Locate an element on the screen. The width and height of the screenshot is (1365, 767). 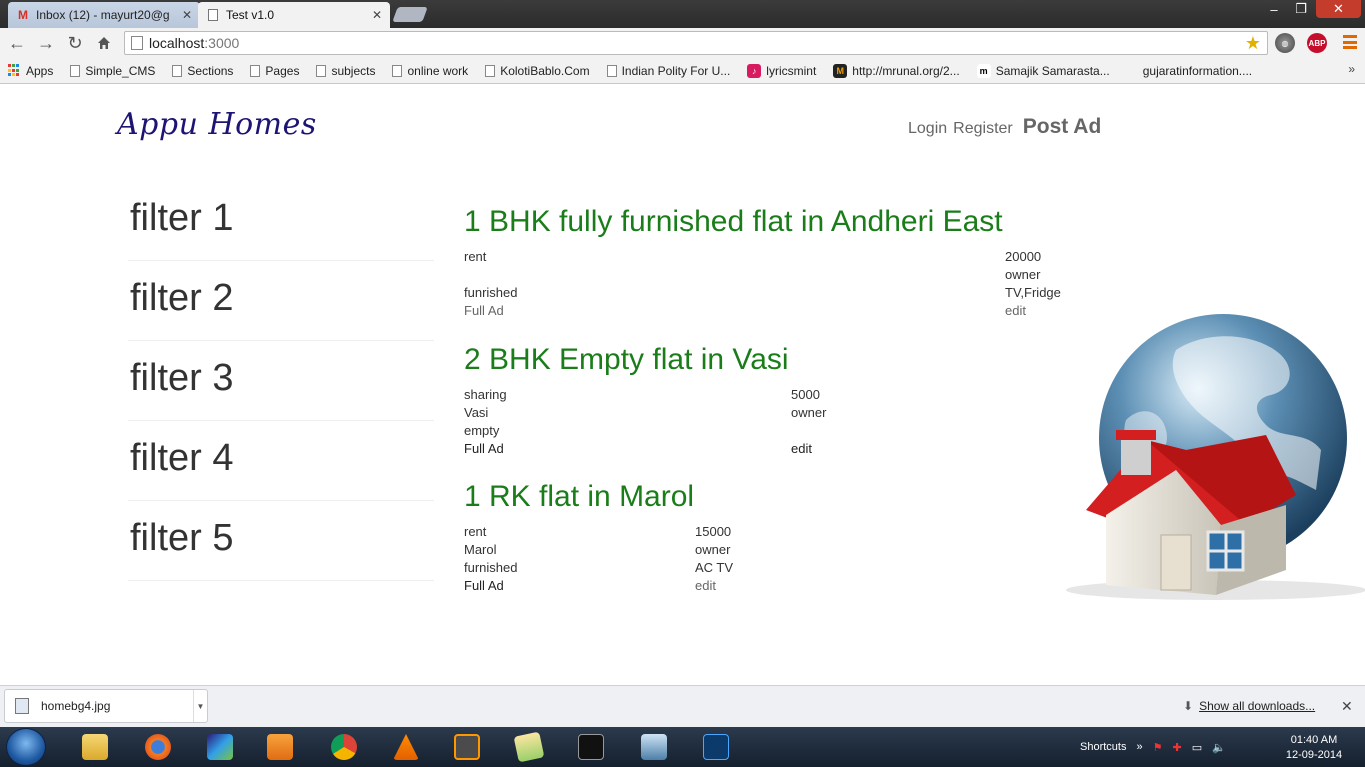
network-icon is located at coordinates (654, 747).